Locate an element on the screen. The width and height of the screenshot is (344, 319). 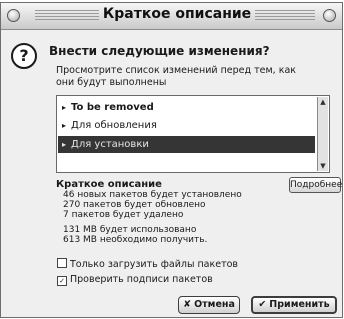
list-item-label: Для установки is located at coordinates (110, 144).